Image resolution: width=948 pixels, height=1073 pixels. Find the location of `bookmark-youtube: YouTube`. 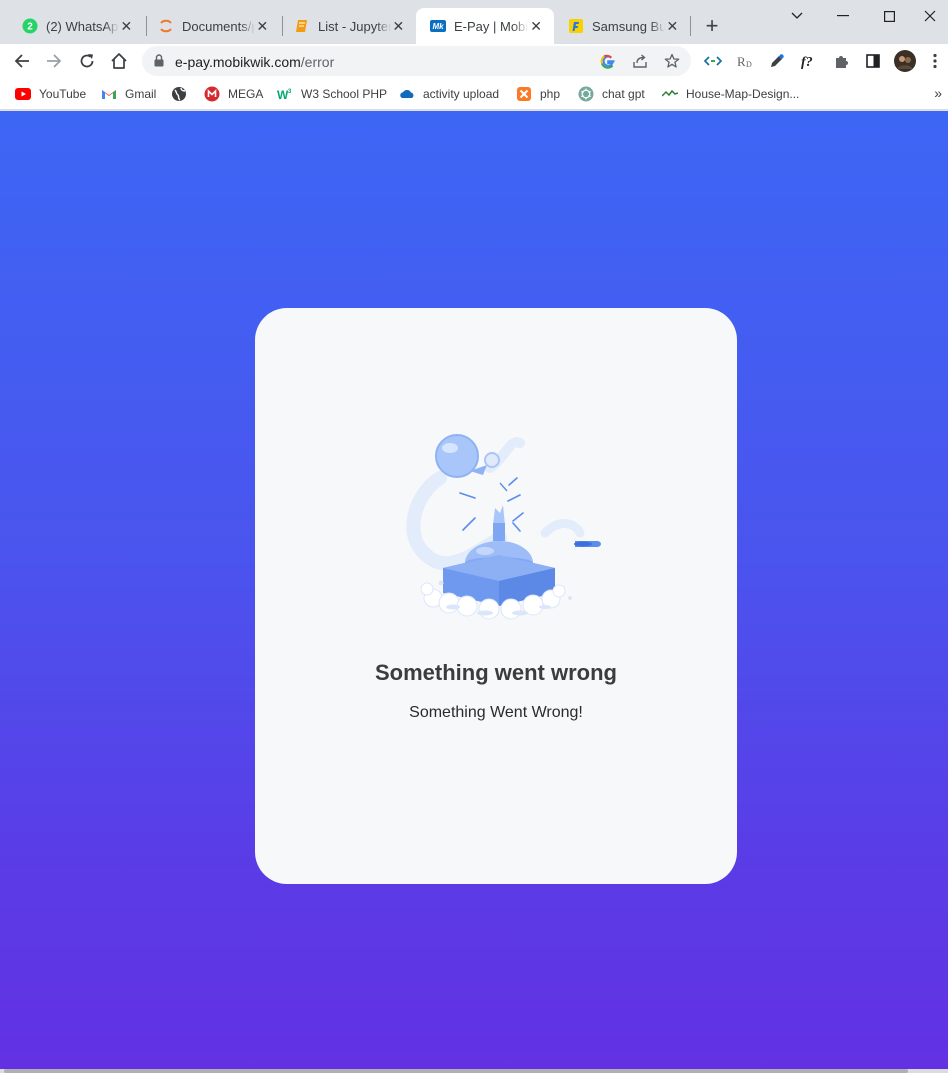

bookmark-youtube: YouTube is located at coordinates (50, 94).